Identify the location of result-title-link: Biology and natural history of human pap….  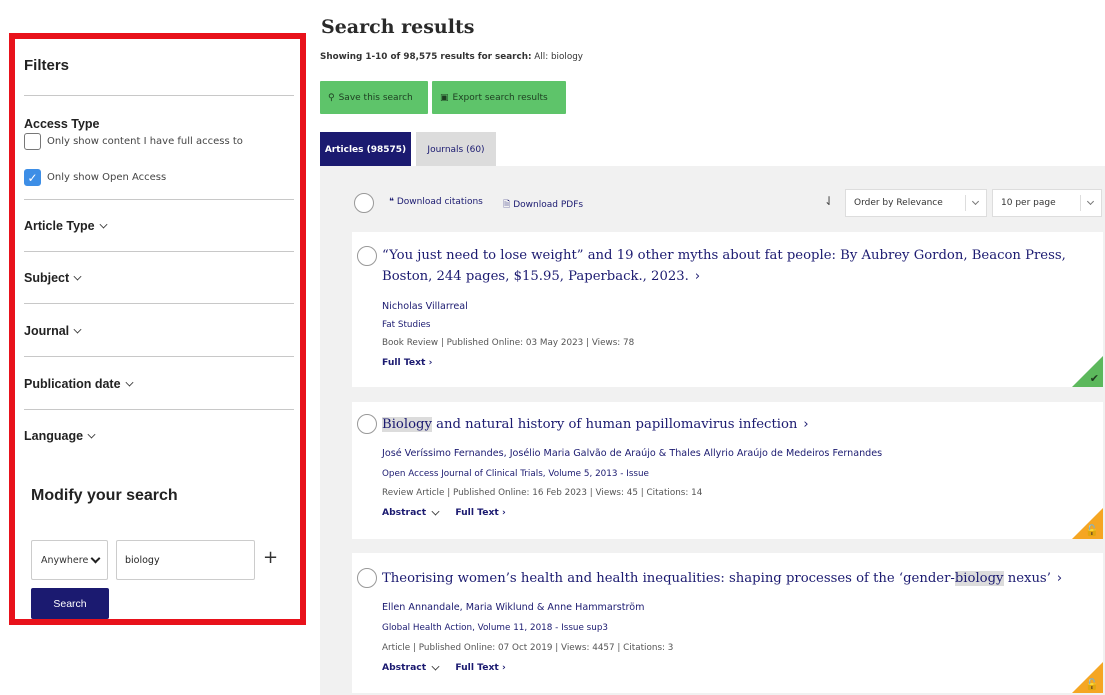
(595, 424).